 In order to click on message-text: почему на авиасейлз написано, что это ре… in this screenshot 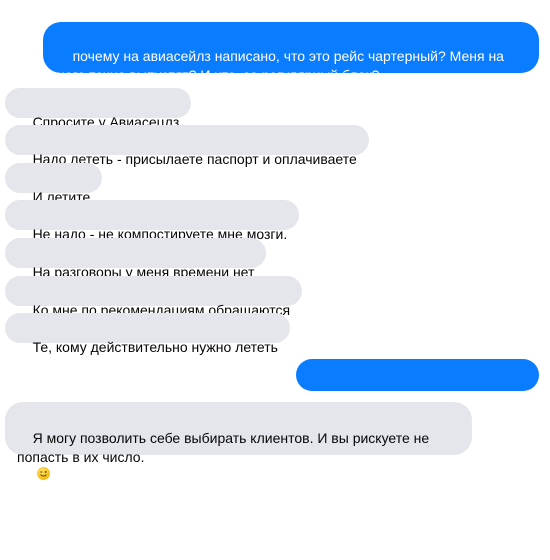, I will do `click(282, 65)`.